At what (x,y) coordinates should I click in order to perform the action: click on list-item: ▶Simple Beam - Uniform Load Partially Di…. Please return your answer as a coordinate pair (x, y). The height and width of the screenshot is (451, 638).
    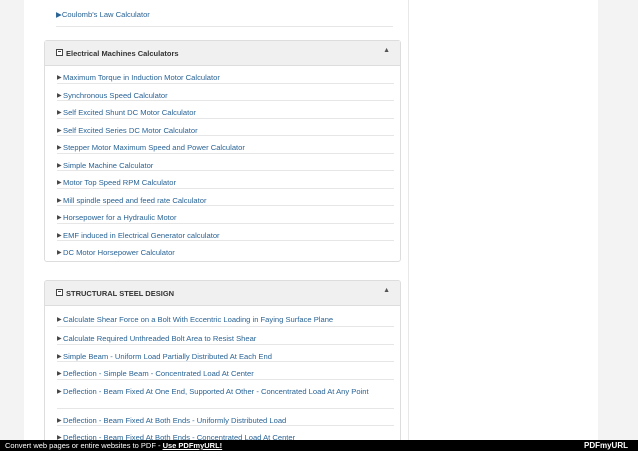
    Looking at the image, I should click on (225, 353).